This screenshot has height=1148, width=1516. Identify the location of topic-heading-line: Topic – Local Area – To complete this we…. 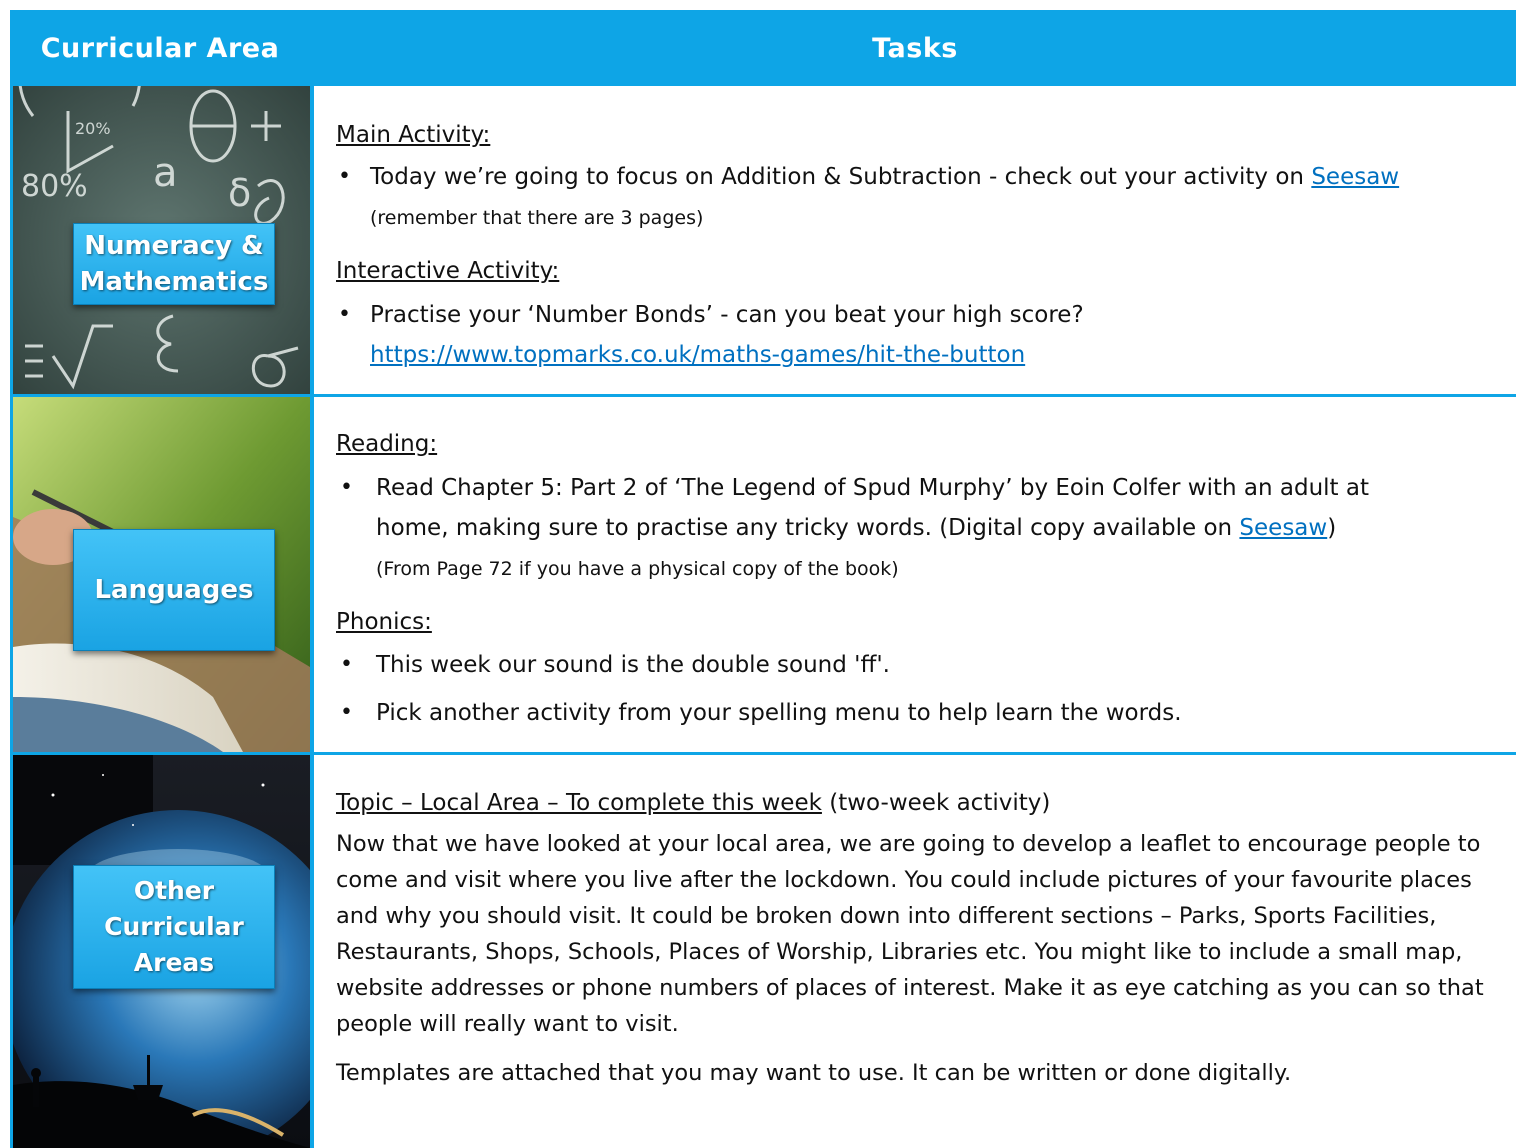
(693, 803).